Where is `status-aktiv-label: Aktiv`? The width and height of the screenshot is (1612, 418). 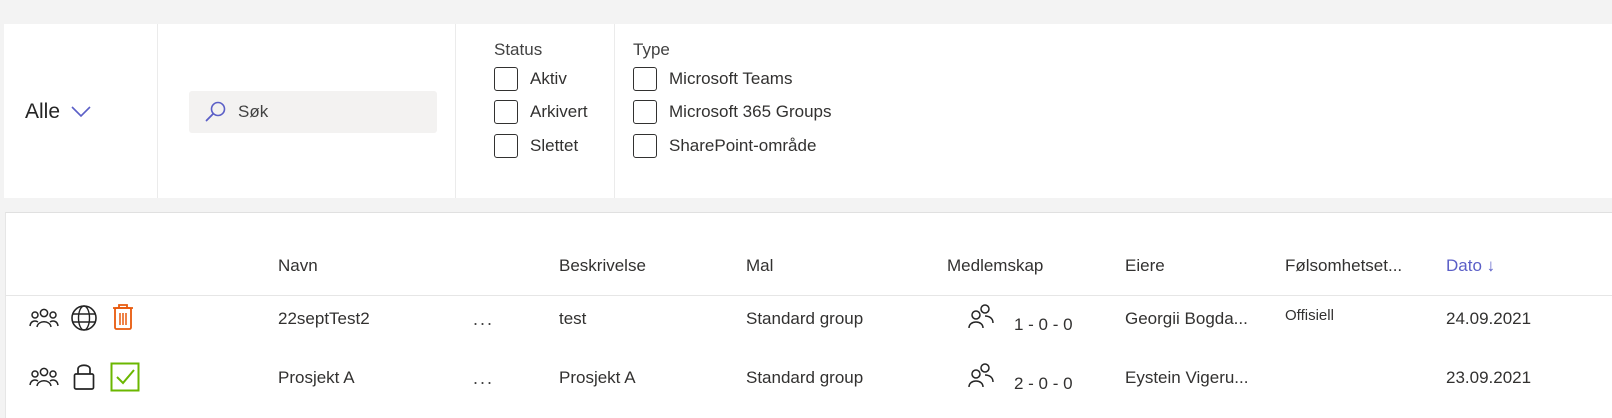 status-aktiv-label: Aktiv is located at coordinates (548, 78).